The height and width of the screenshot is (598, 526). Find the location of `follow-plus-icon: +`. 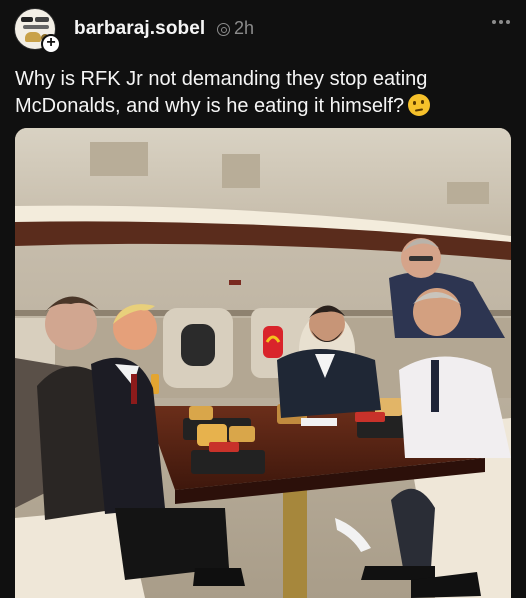

follow-plus-icon: + is located at coordinates (51, 44).